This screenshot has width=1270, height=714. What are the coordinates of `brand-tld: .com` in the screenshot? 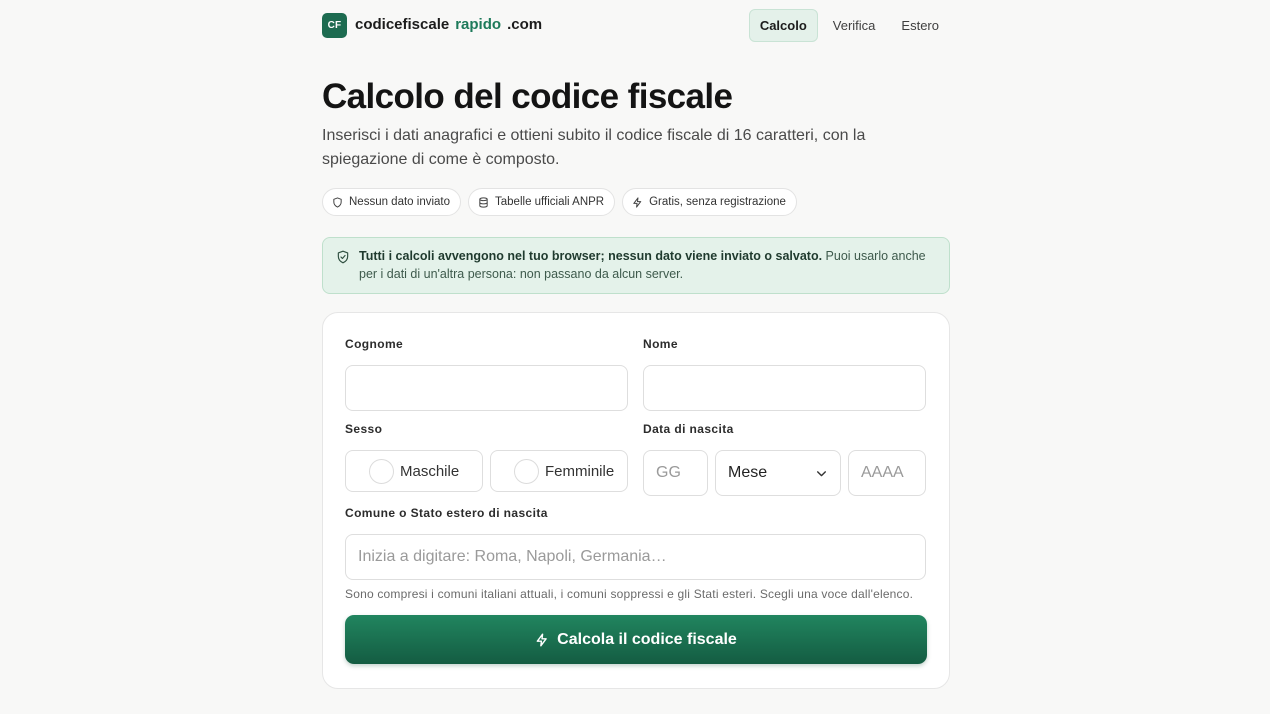 It's located at (525, 24).